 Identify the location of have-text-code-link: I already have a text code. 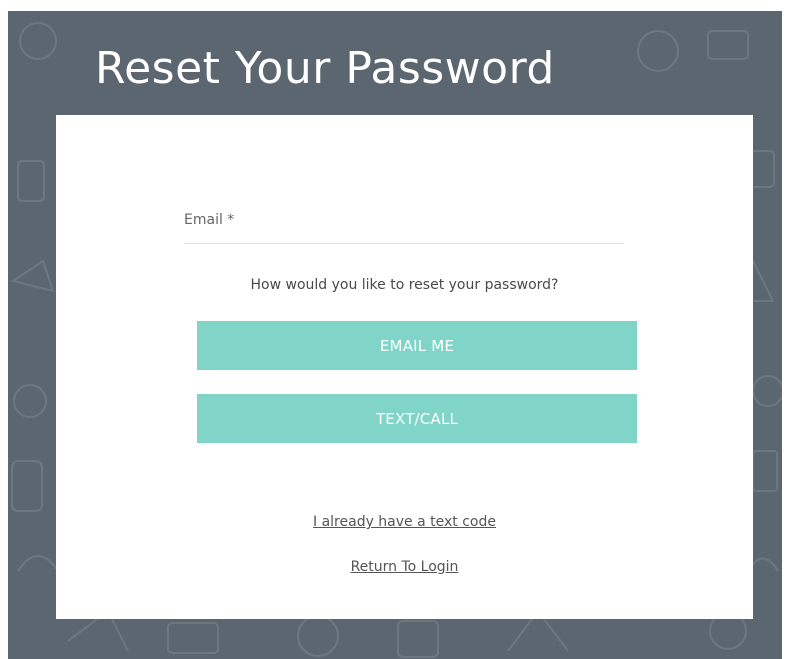
(404, 522).